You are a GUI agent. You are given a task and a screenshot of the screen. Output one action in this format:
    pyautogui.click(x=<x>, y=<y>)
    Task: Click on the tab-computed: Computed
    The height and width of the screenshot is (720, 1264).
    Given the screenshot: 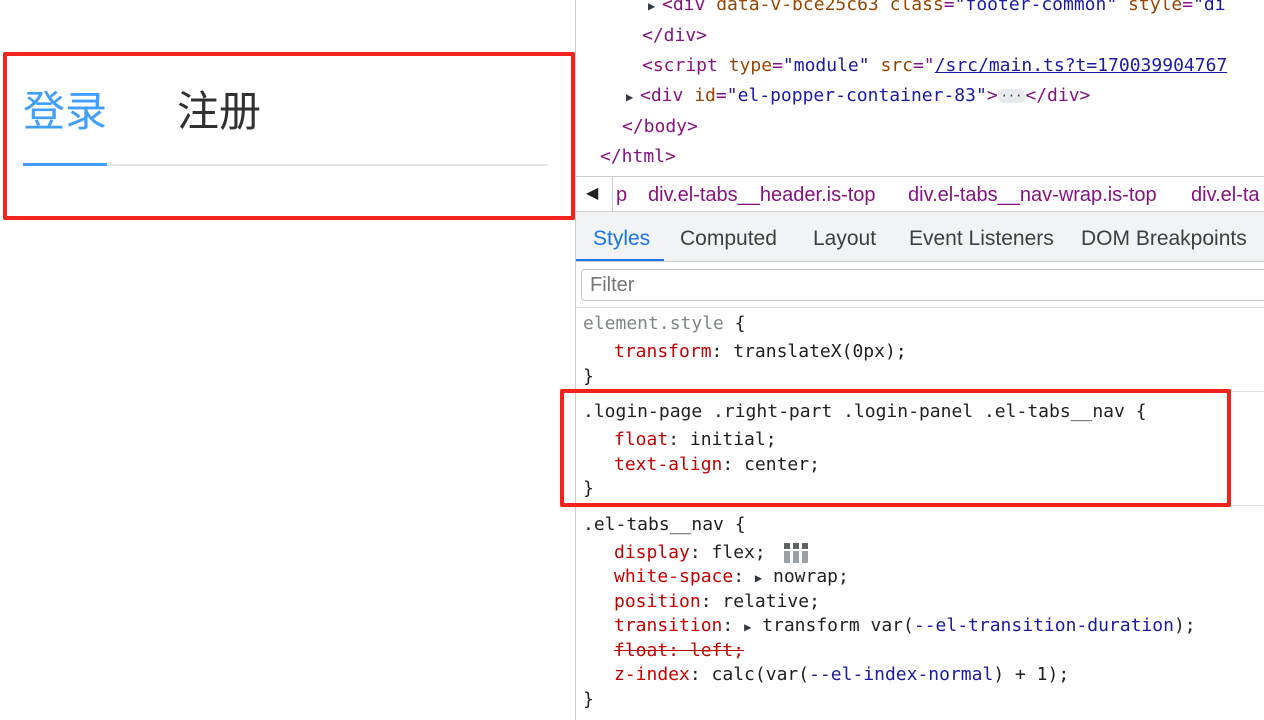 What is the action you would take?
    pyautogui.click(x=728, y=239)
    